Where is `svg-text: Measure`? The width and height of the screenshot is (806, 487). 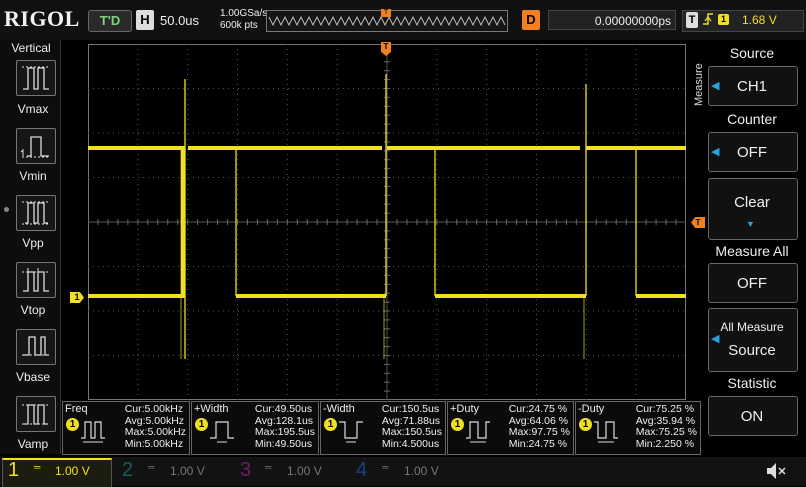
svg-text: Measure is located at coordinates (699, 84).